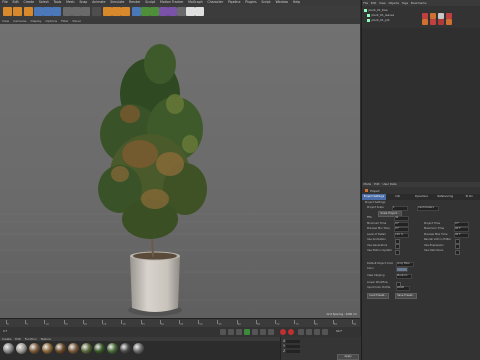 The height and width of the screenshot is (360, 480). I want to click on end-frame-field: 90 F, so click(339, 331).